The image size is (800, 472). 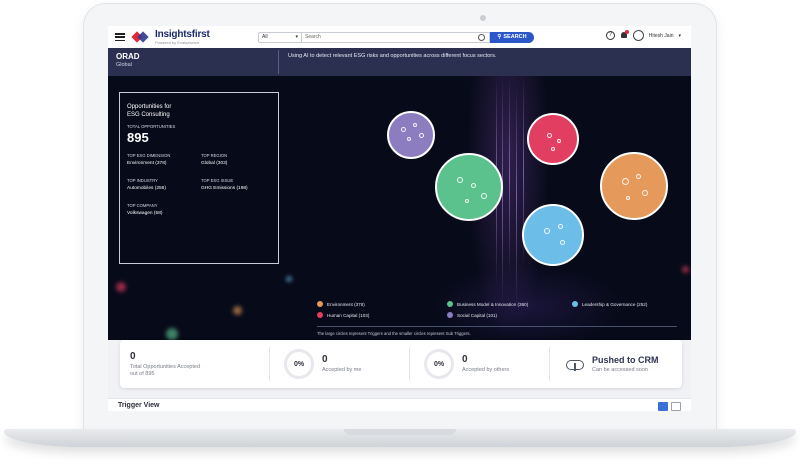 I want to click on accepted-by-me-ring: 0%, so click(x=299, y=364).